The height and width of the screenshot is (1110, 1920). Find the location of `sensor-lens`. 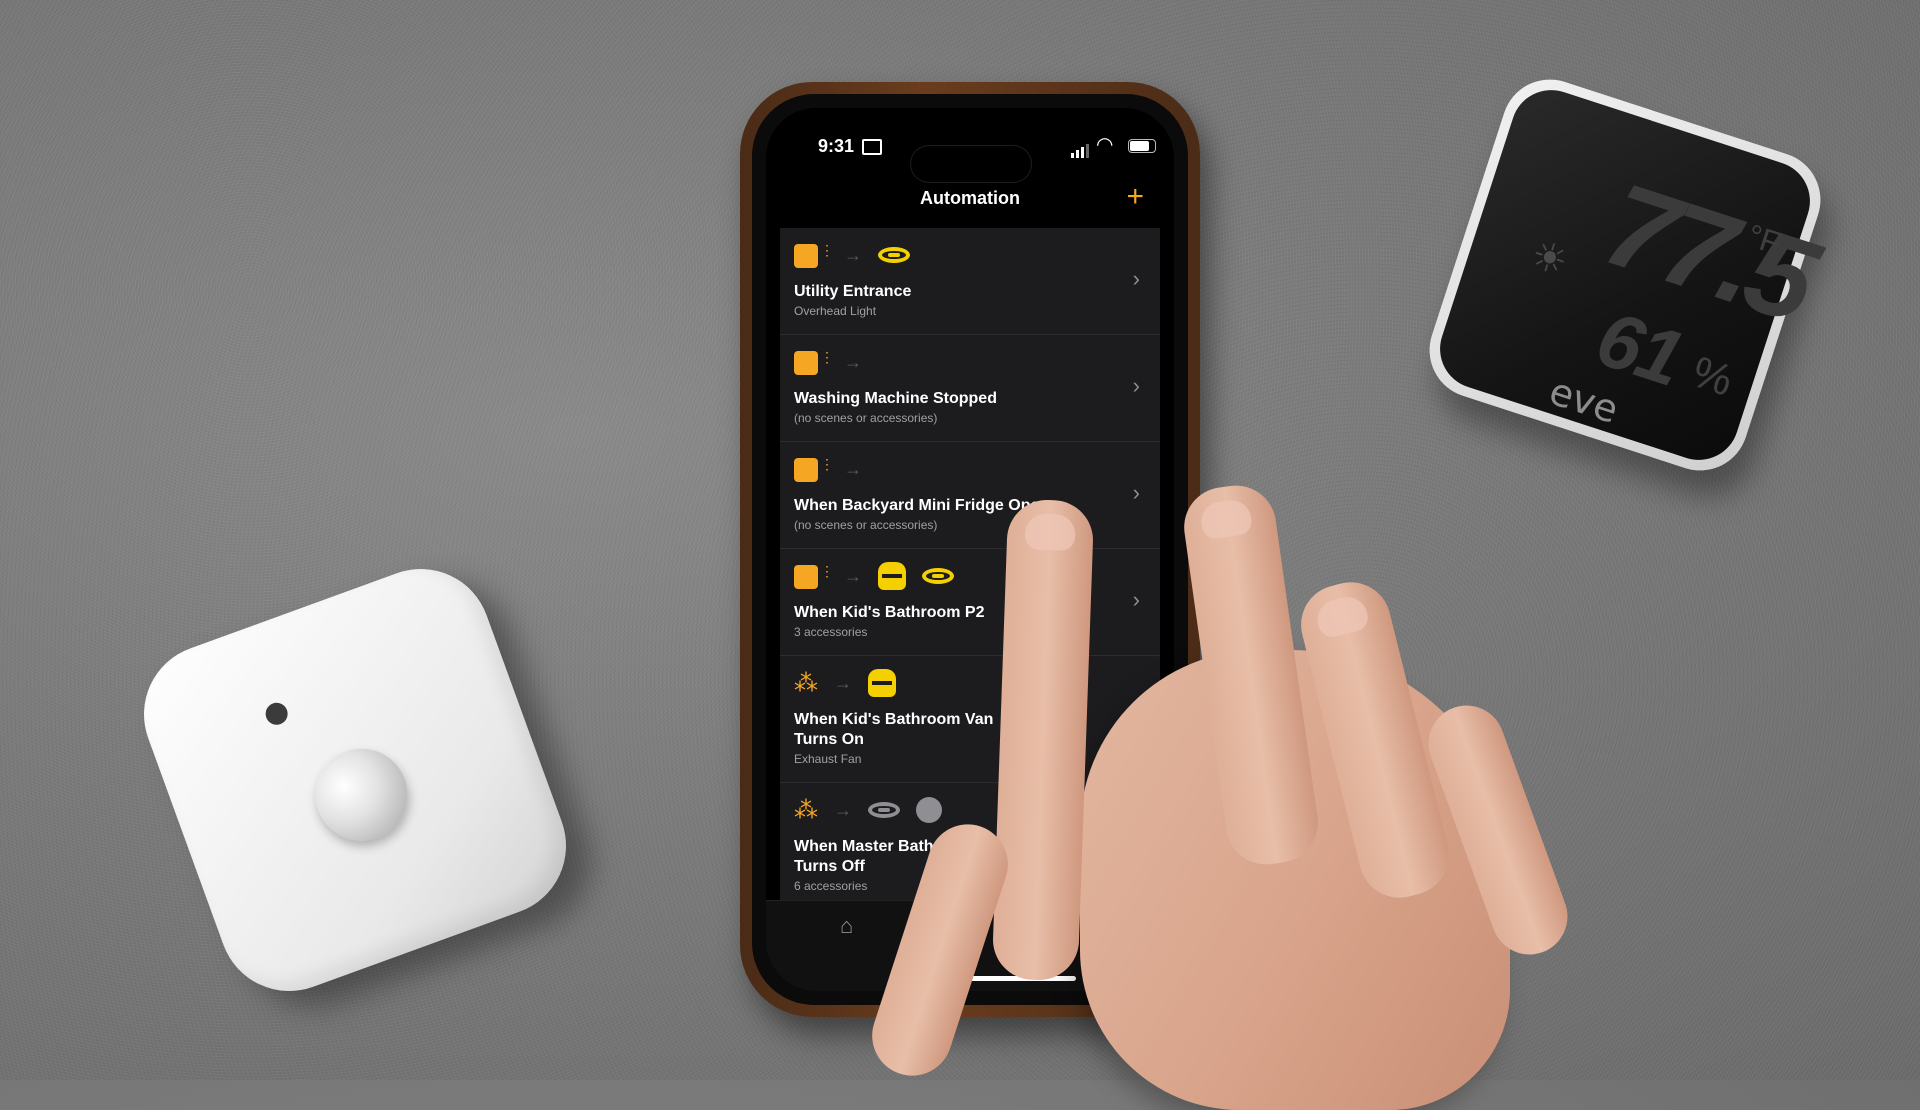

sensor-lens is located at coordinates (361, 794).